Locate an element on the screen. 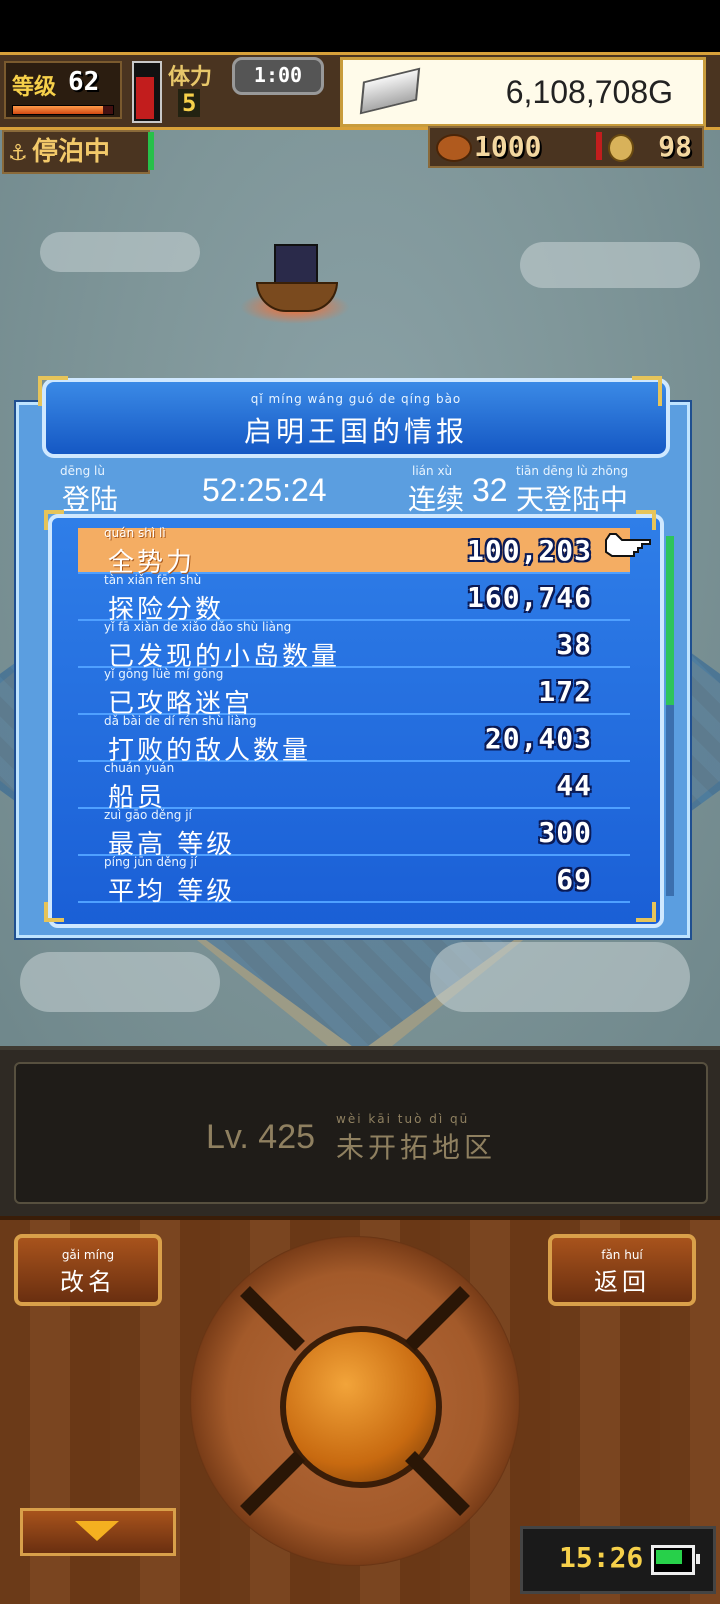 This screenshot has width=720, height=1604. row-ruby: dǎ bài de dí rén shù liàng is located at coordinates (180, 721).